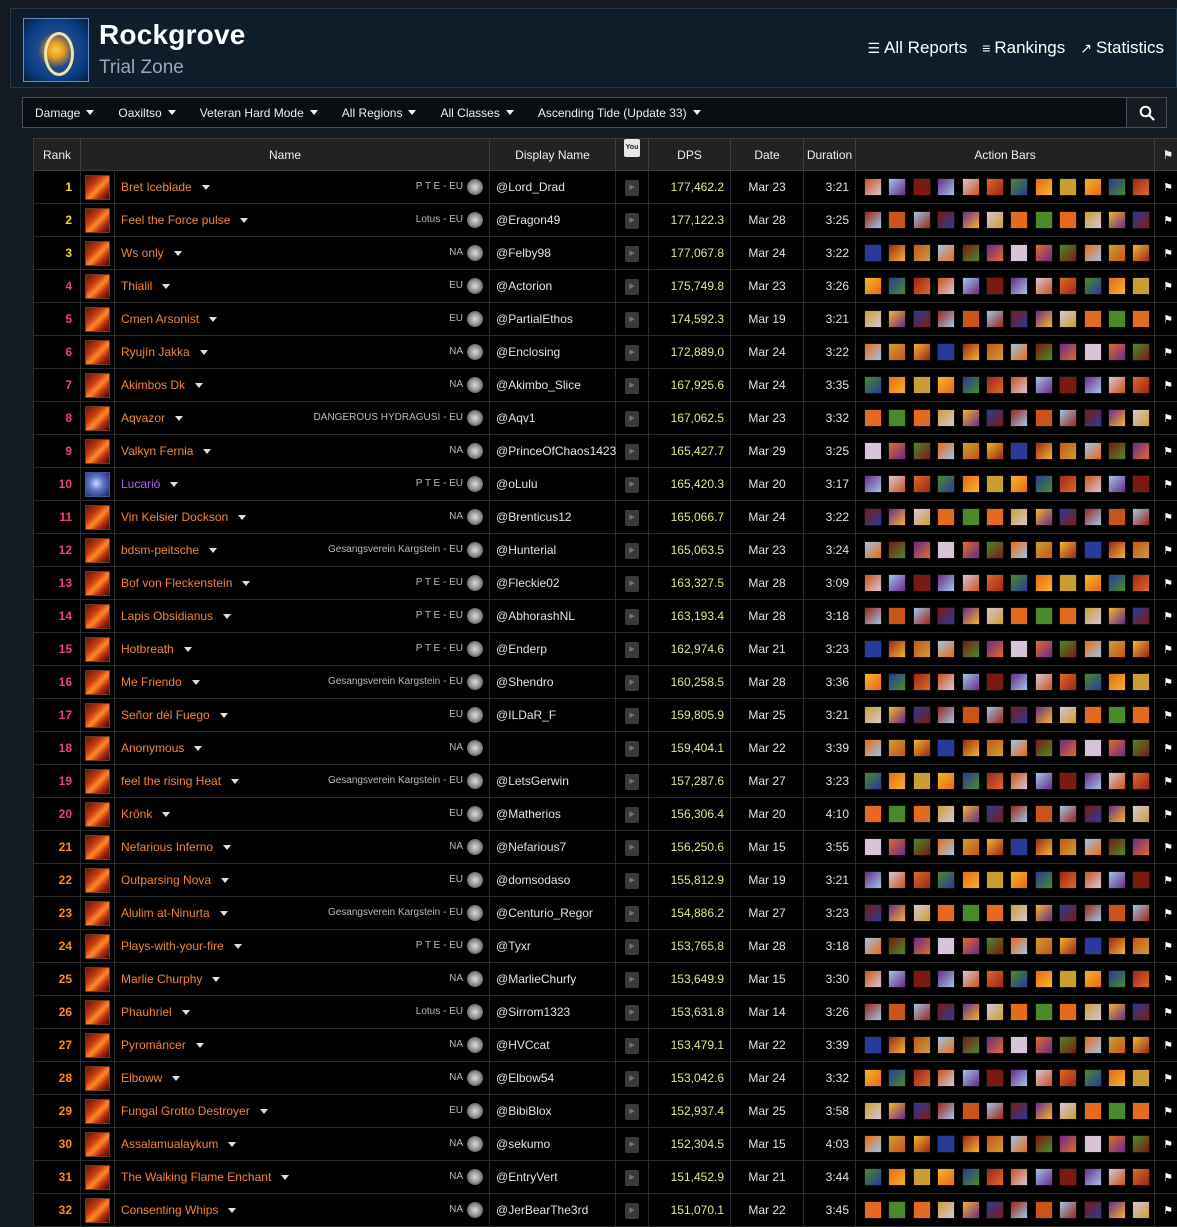 This screenshot has width=1177, height=1227. I want to click on display-name-cell: @Centurio_Regor, so click(553, 913).